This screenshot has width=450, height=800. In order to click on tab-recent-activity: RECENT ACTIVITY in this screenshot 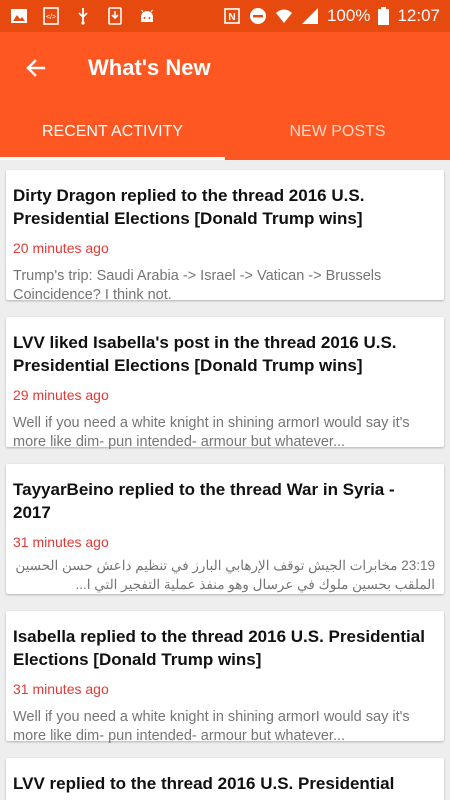, I will do `click(112, 132)`.